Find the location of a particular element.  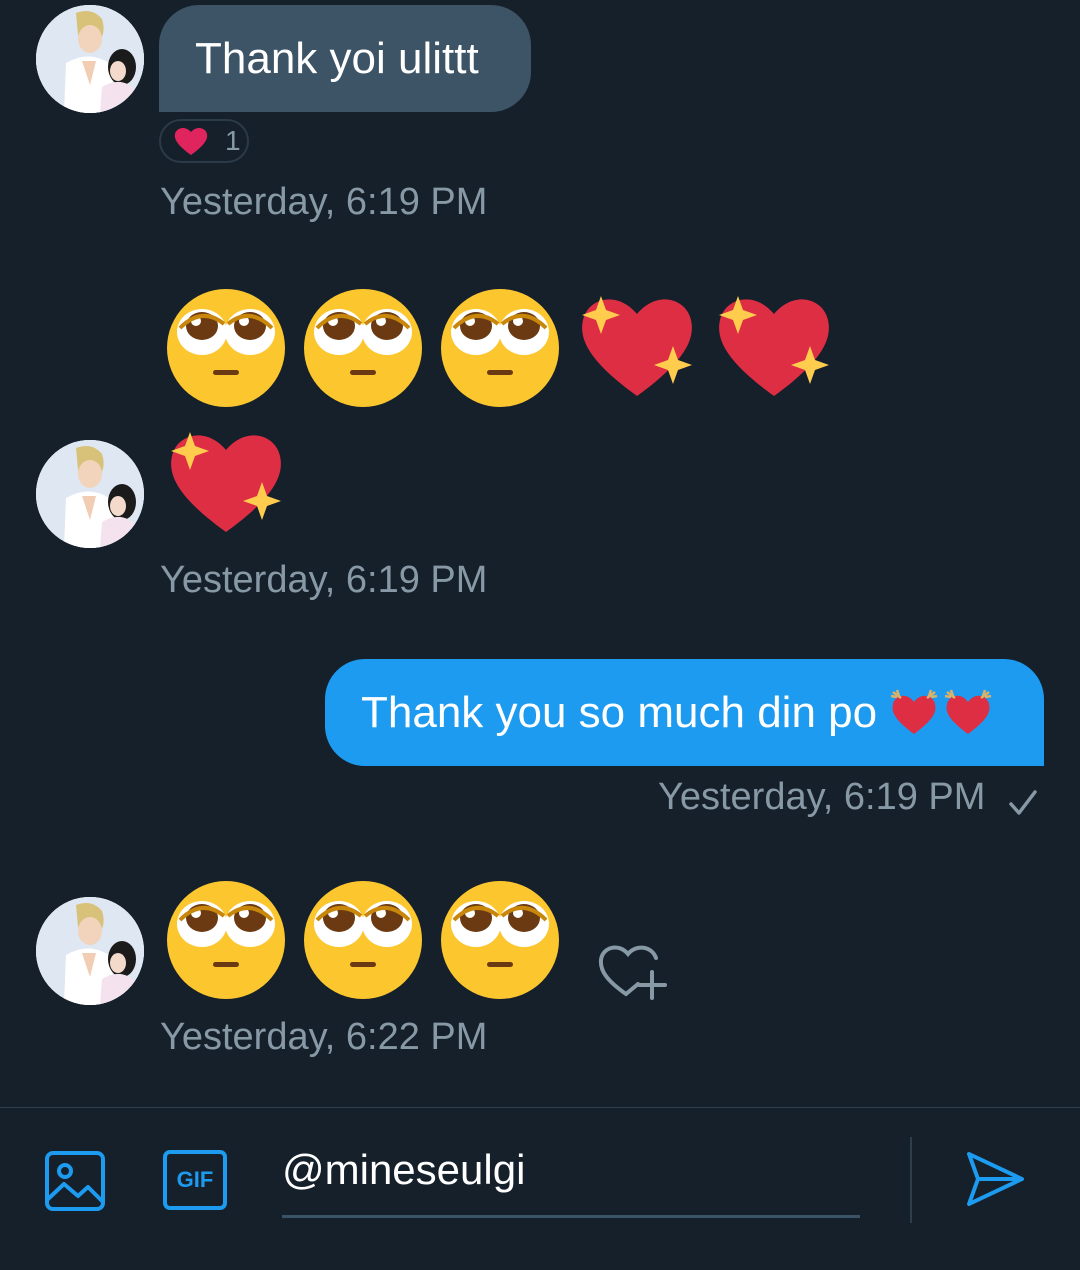

message-input-value: @mineseulgi is located at coordinates (404, 1169).